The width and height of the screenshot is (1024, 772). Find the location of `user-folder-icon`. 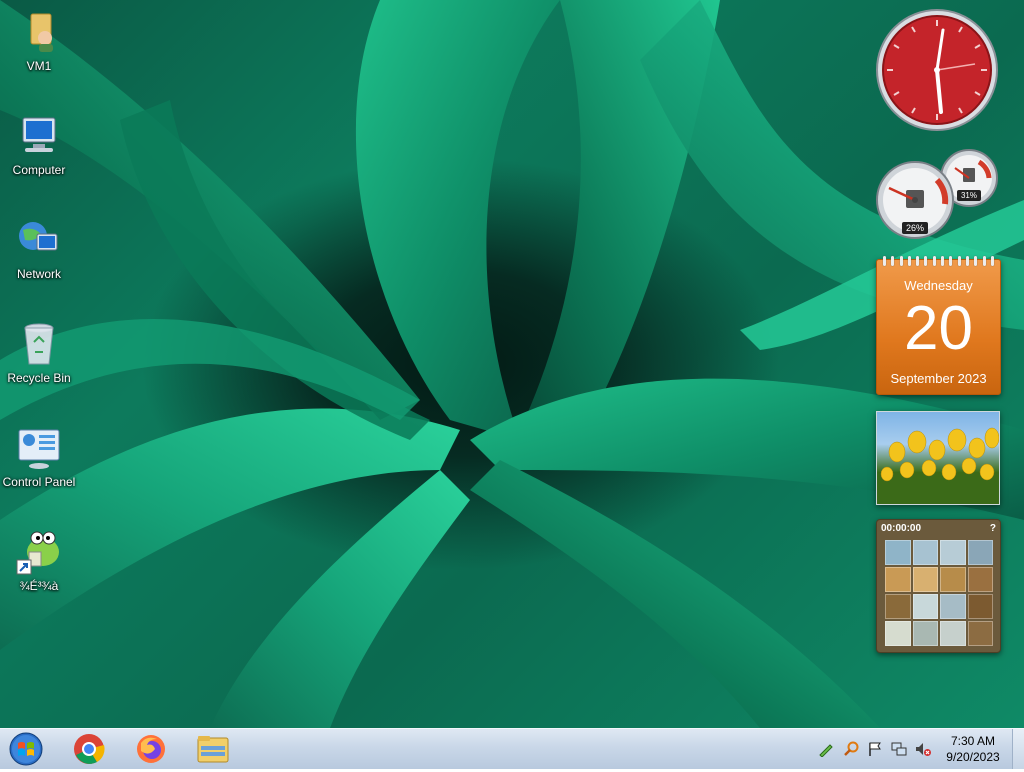

user-folder-icon is located at coordinates (39, 32).